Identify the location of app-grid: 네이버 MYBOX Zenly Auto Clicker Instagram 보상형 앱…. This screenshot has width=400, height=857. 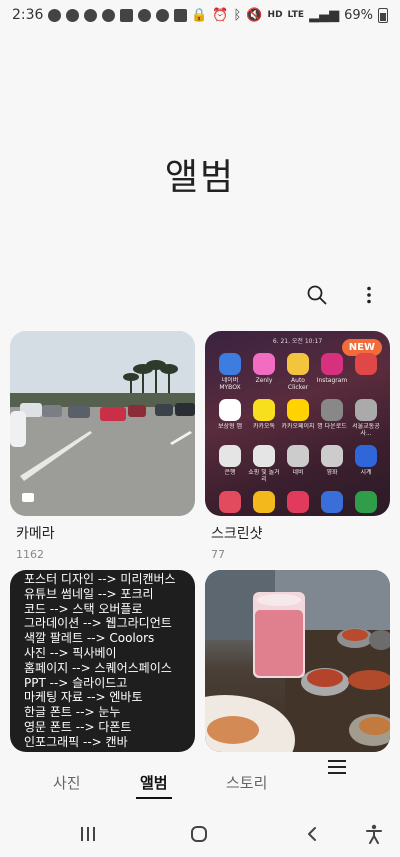
(297, 434).